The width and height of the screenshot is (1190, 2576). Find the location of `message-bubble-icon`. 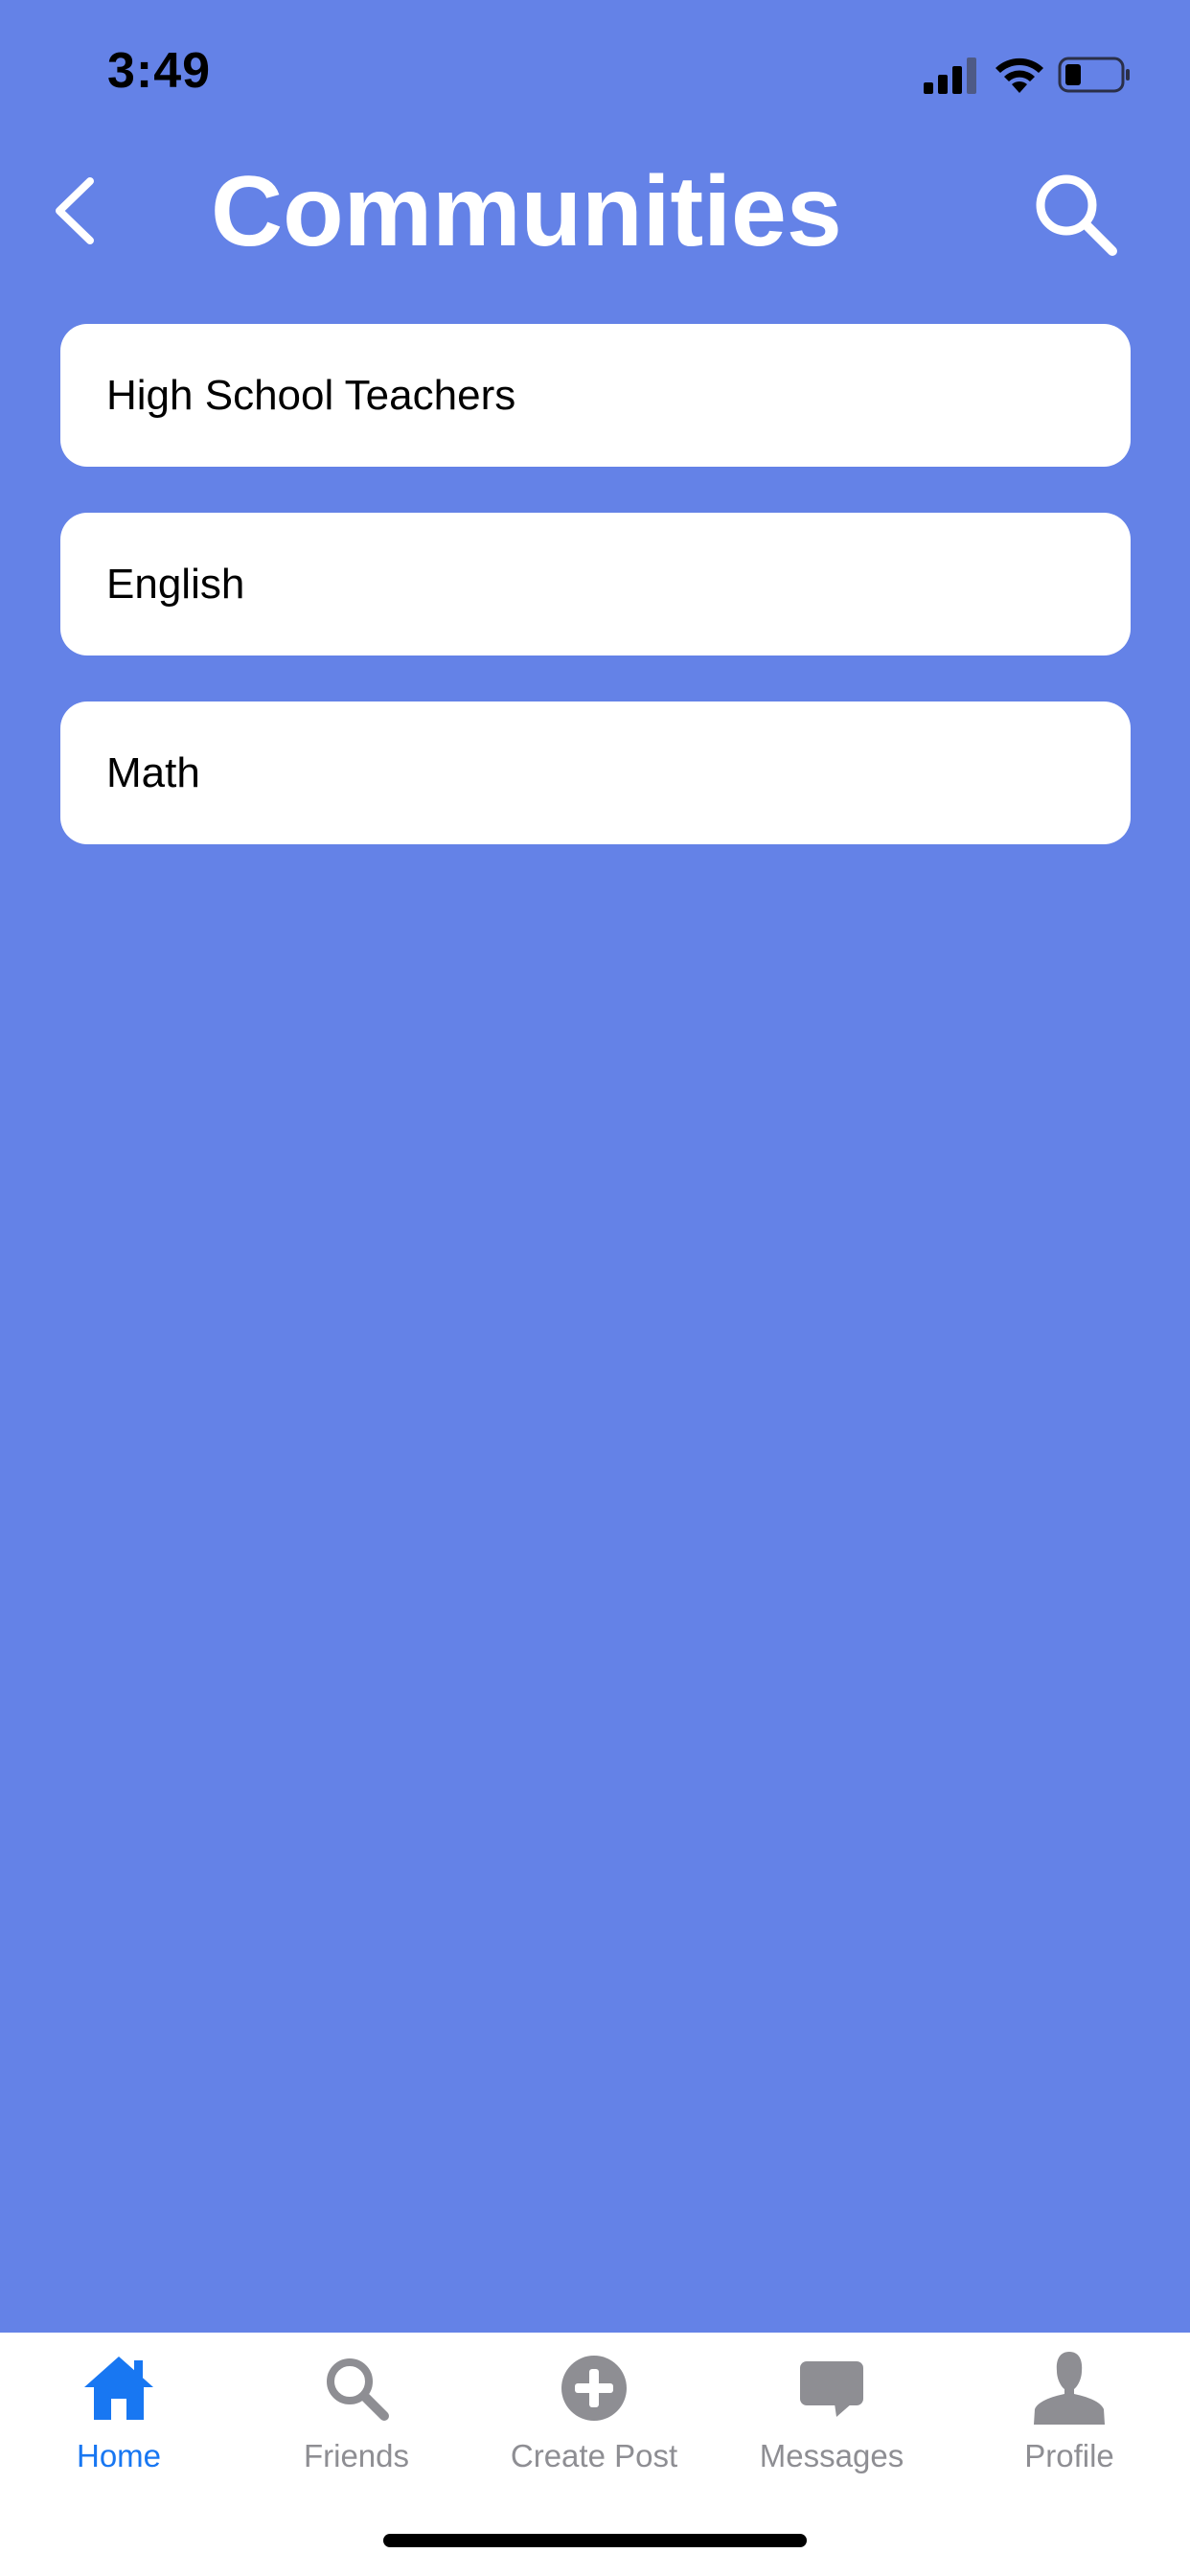

message-bubble-icon is located at coordinates (832, 2388).